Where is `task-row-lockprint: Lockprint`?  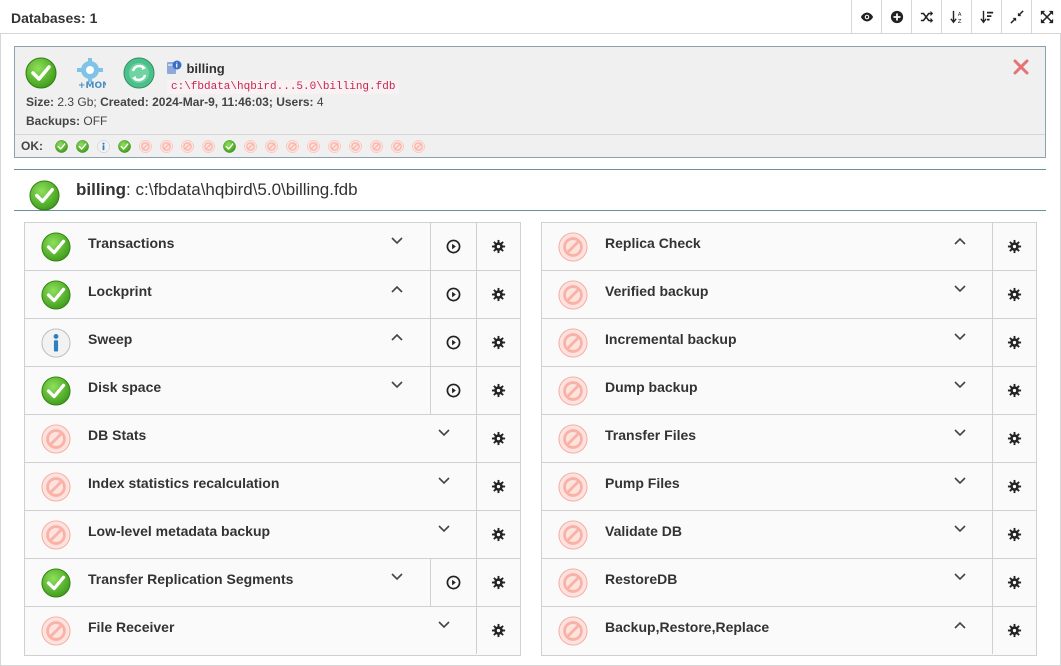 task-row-lockprint: Lockprint is located at coordinates (272, 295).